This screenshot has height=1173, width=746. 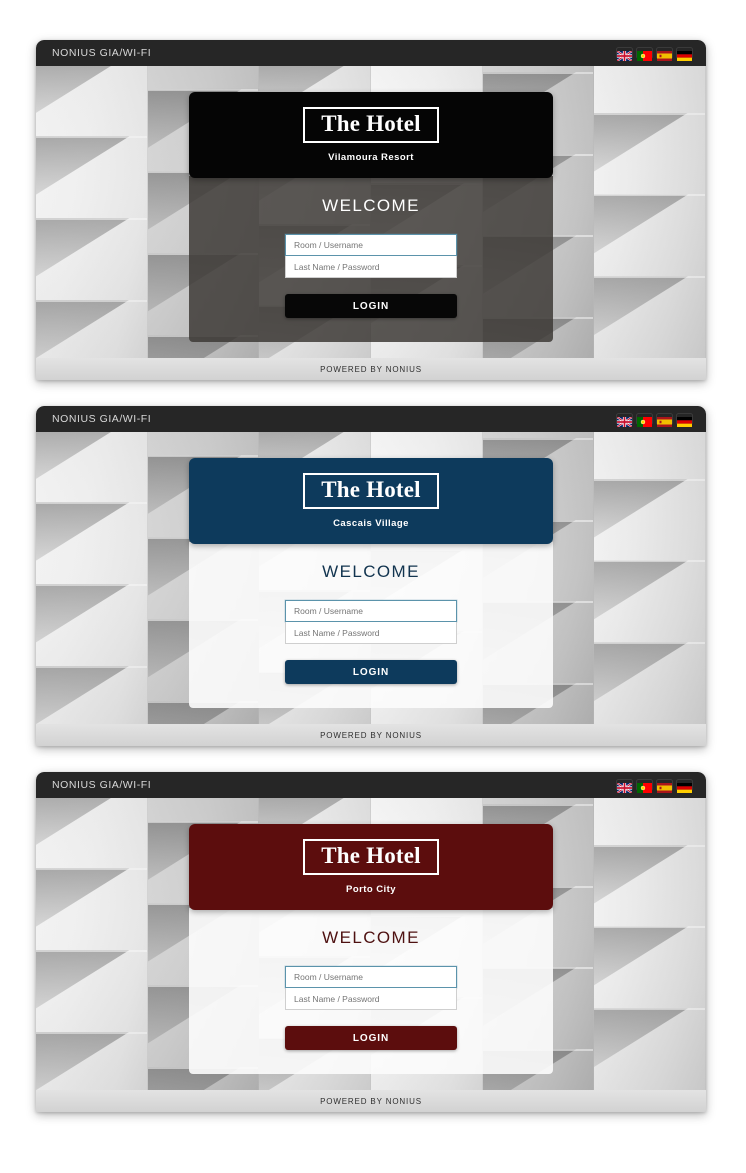 What do you see at coordinates (371, 890) in the screenshot?
I see `hotel-brand-subtitle: Porto City` at bounding box center [371, 890].